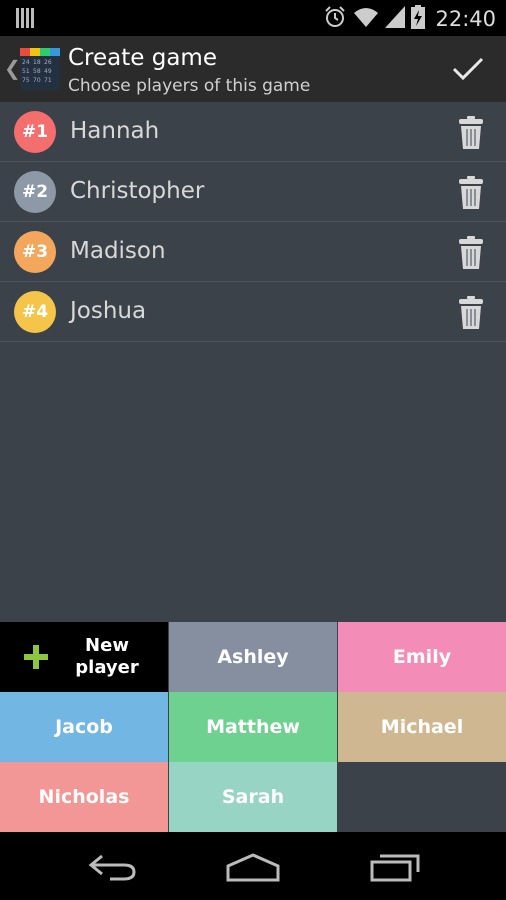 The width and height of the screenshot is (506, 900). I want to click on player-name: Christopher, so click(137, 191).